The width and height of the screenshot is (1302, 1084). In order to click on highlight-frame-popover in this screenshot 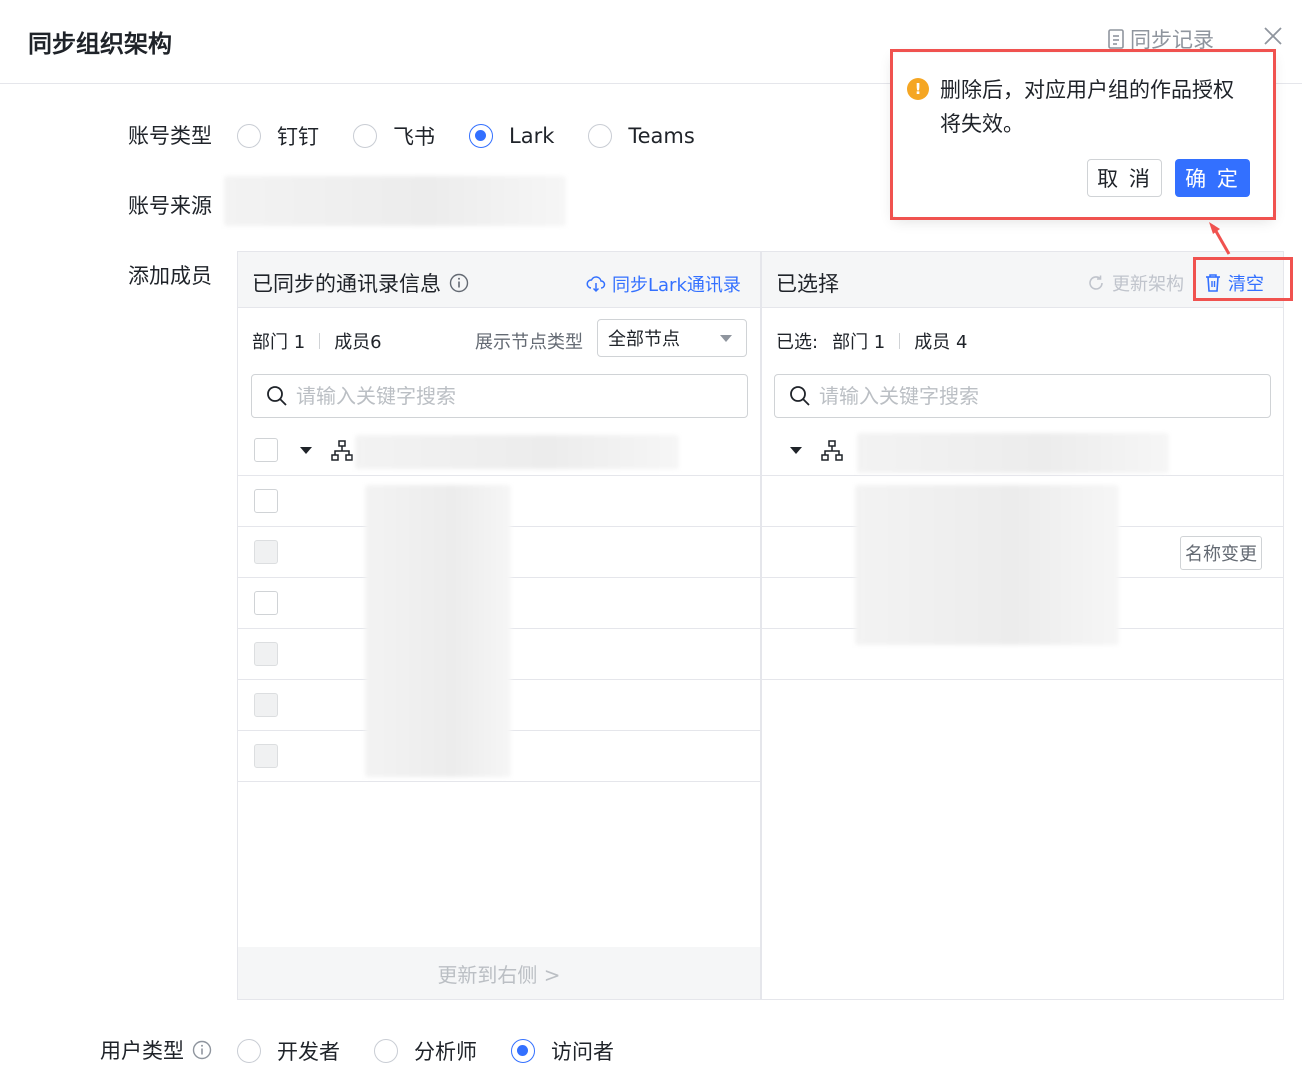, I will do `click(1083, 134)`.